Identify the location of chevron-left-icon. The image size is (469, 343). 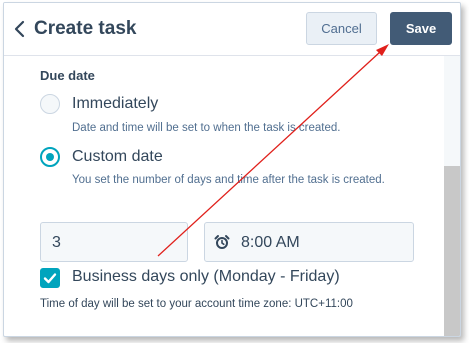
(20, 29).